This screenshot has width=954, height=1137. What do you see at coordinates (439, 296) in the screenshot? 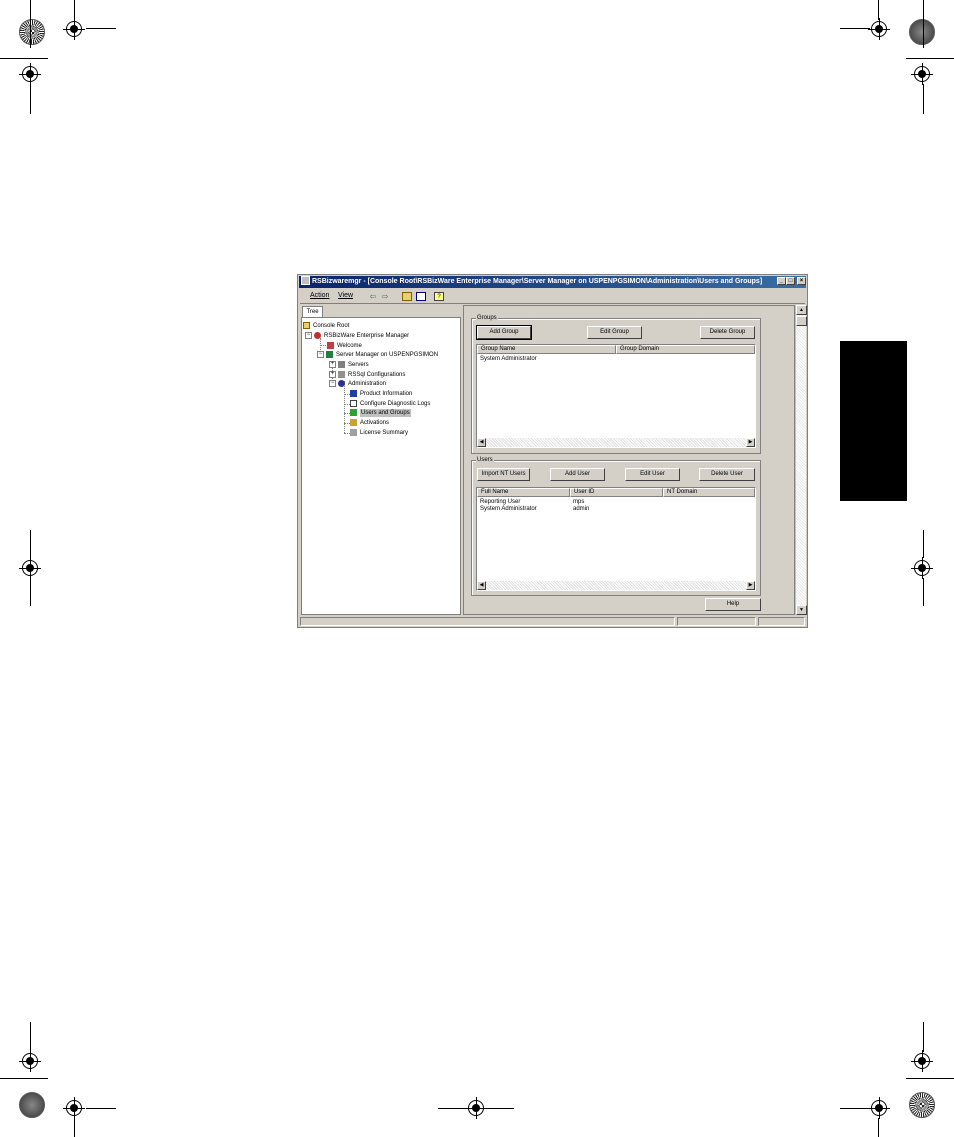
I see `help-icon: ?` at bounding box center [439, 296].